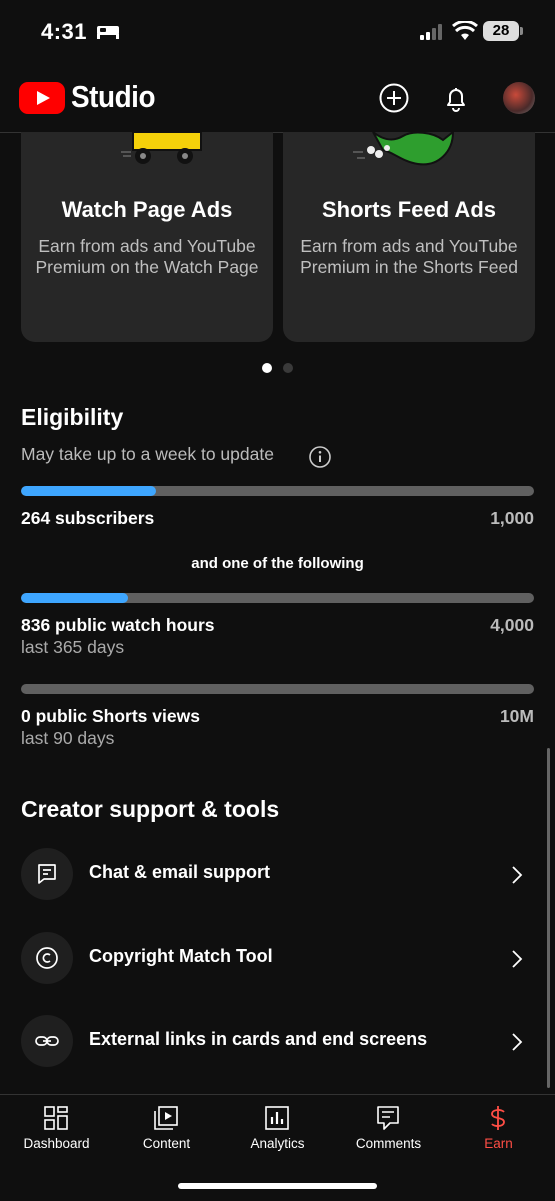  I want to click on subscribers-label: 264 subscribers, so click(88, 518).